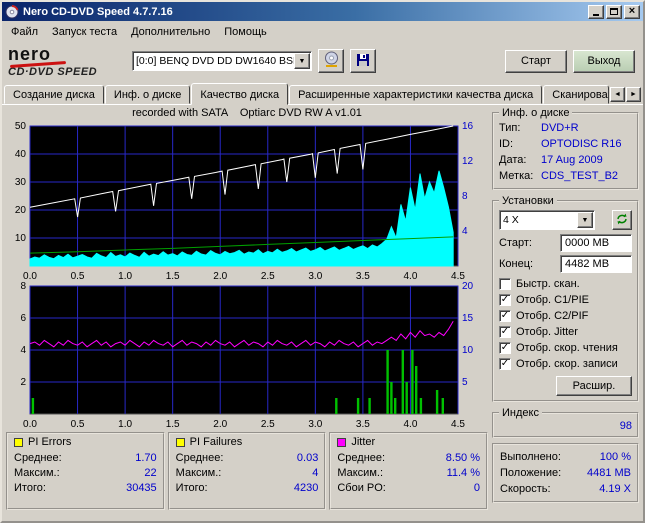 This screenshot has width=645, height=523. I want to click on end-position-label: Конец:, so click(516, 264).